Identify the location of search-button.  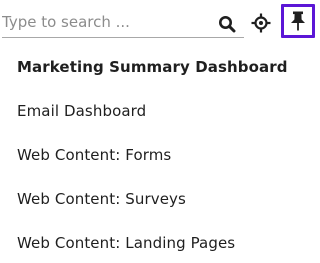
(227, 24).